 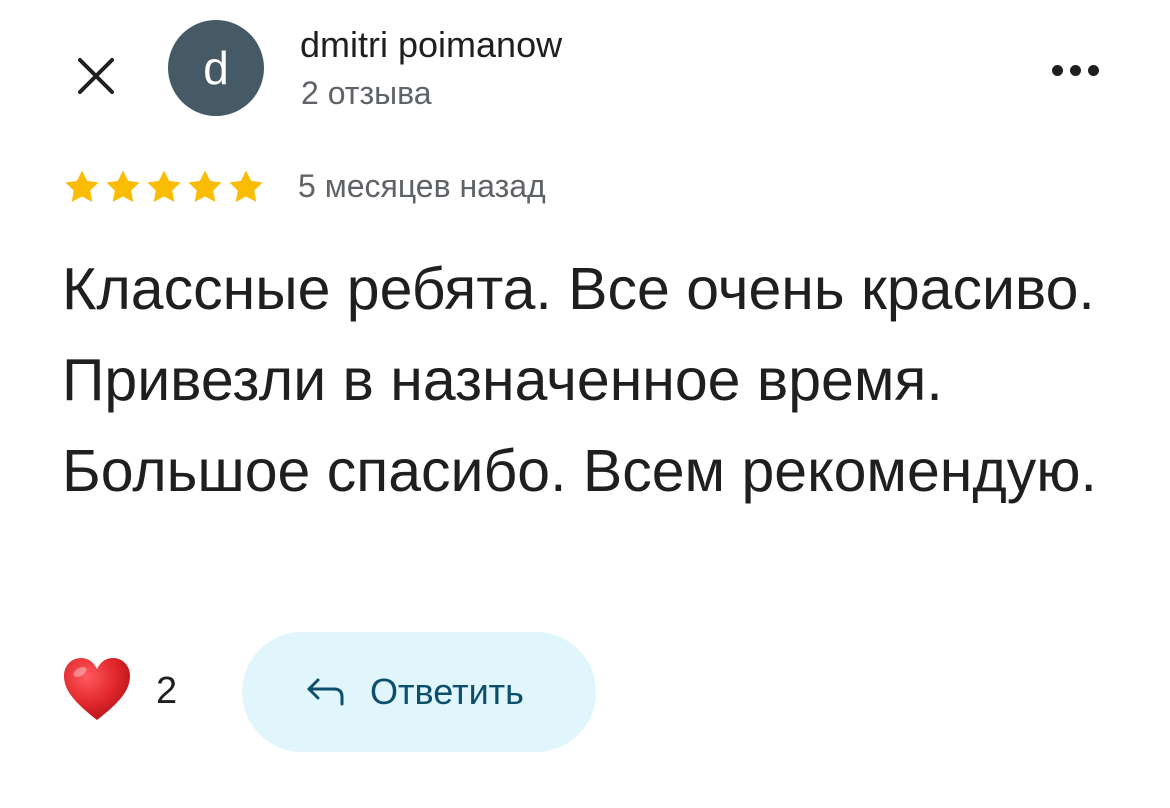 I want to click on like-count: 2, so click(x=167, y=691).